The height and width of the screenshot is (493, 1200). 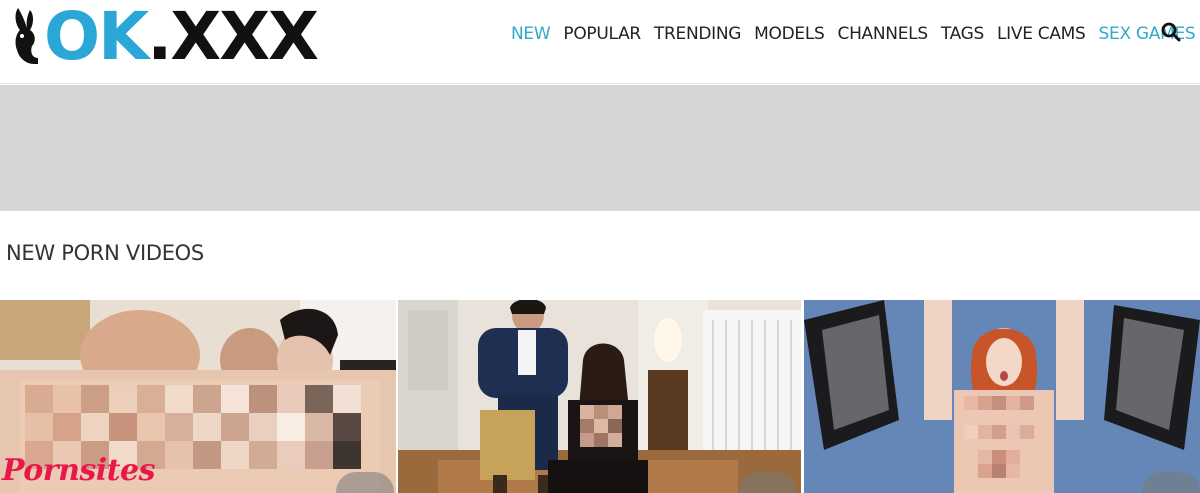 What do you see at coordinates (883, 34) in the screenshot?
I see `nav-item-channels: CHANNELS` at bounding box center [883, 34].